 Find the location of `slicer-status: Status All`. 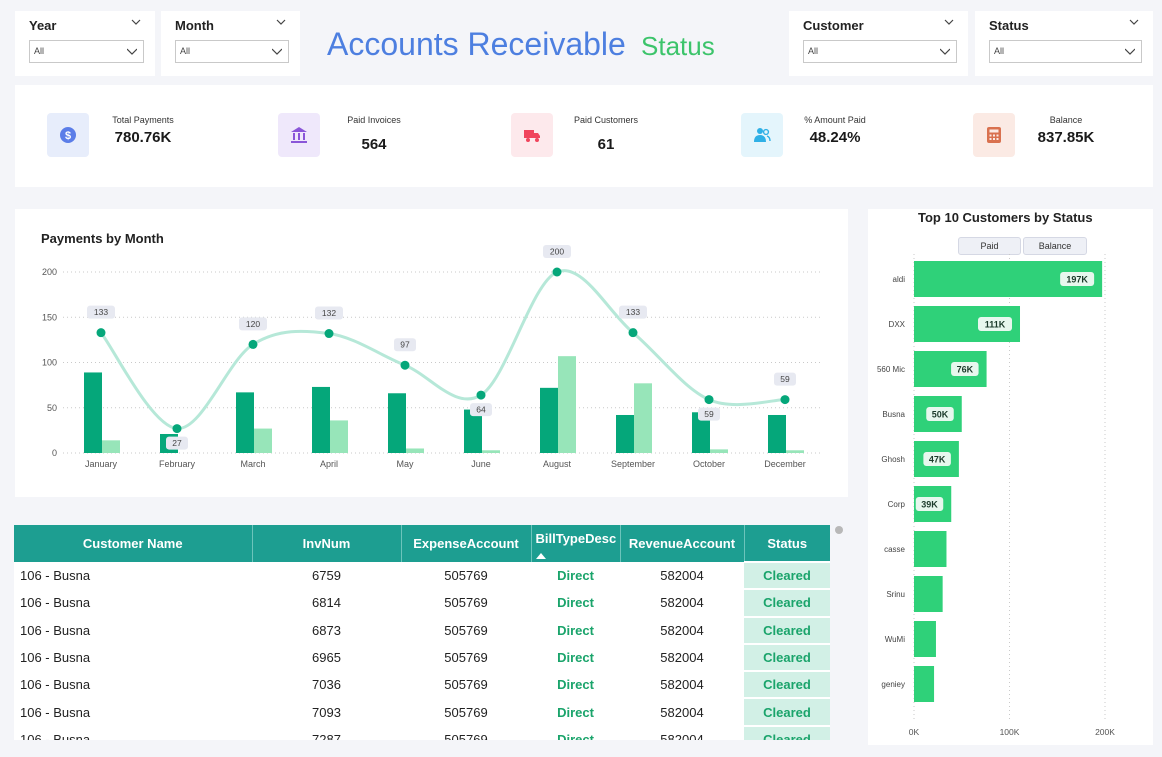

slicer-status: Status All is located at coordinates (1064, 43).